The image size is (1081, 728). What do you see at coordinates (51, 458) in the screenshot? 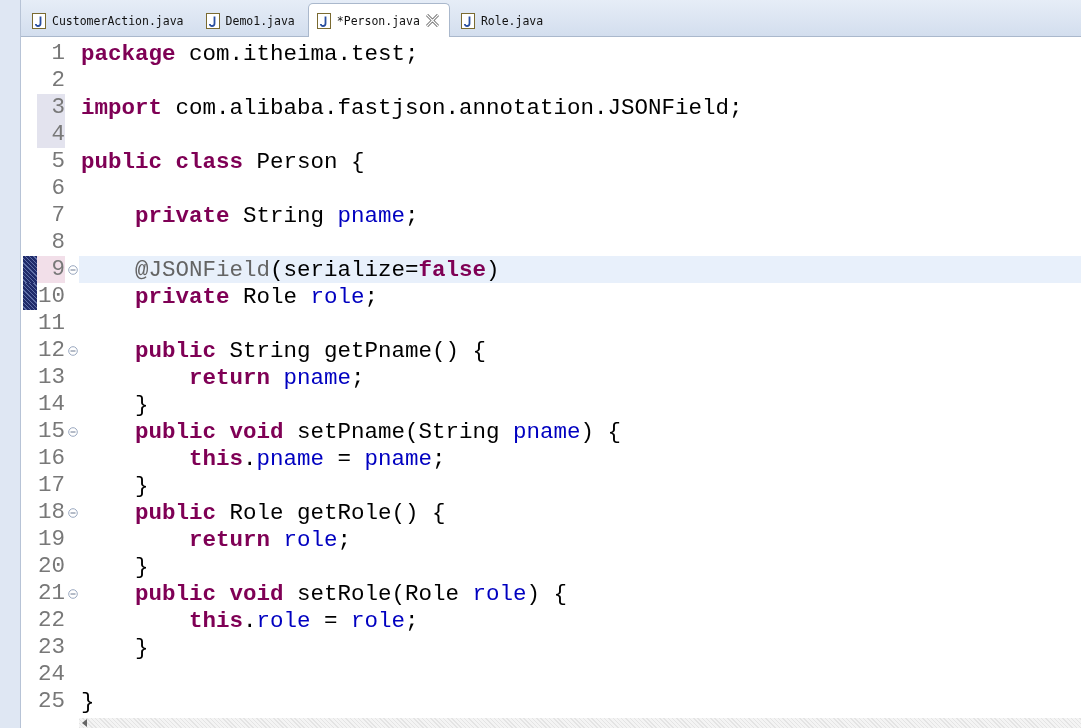
I see `line-number: 16` at bounding box center [51, 458].